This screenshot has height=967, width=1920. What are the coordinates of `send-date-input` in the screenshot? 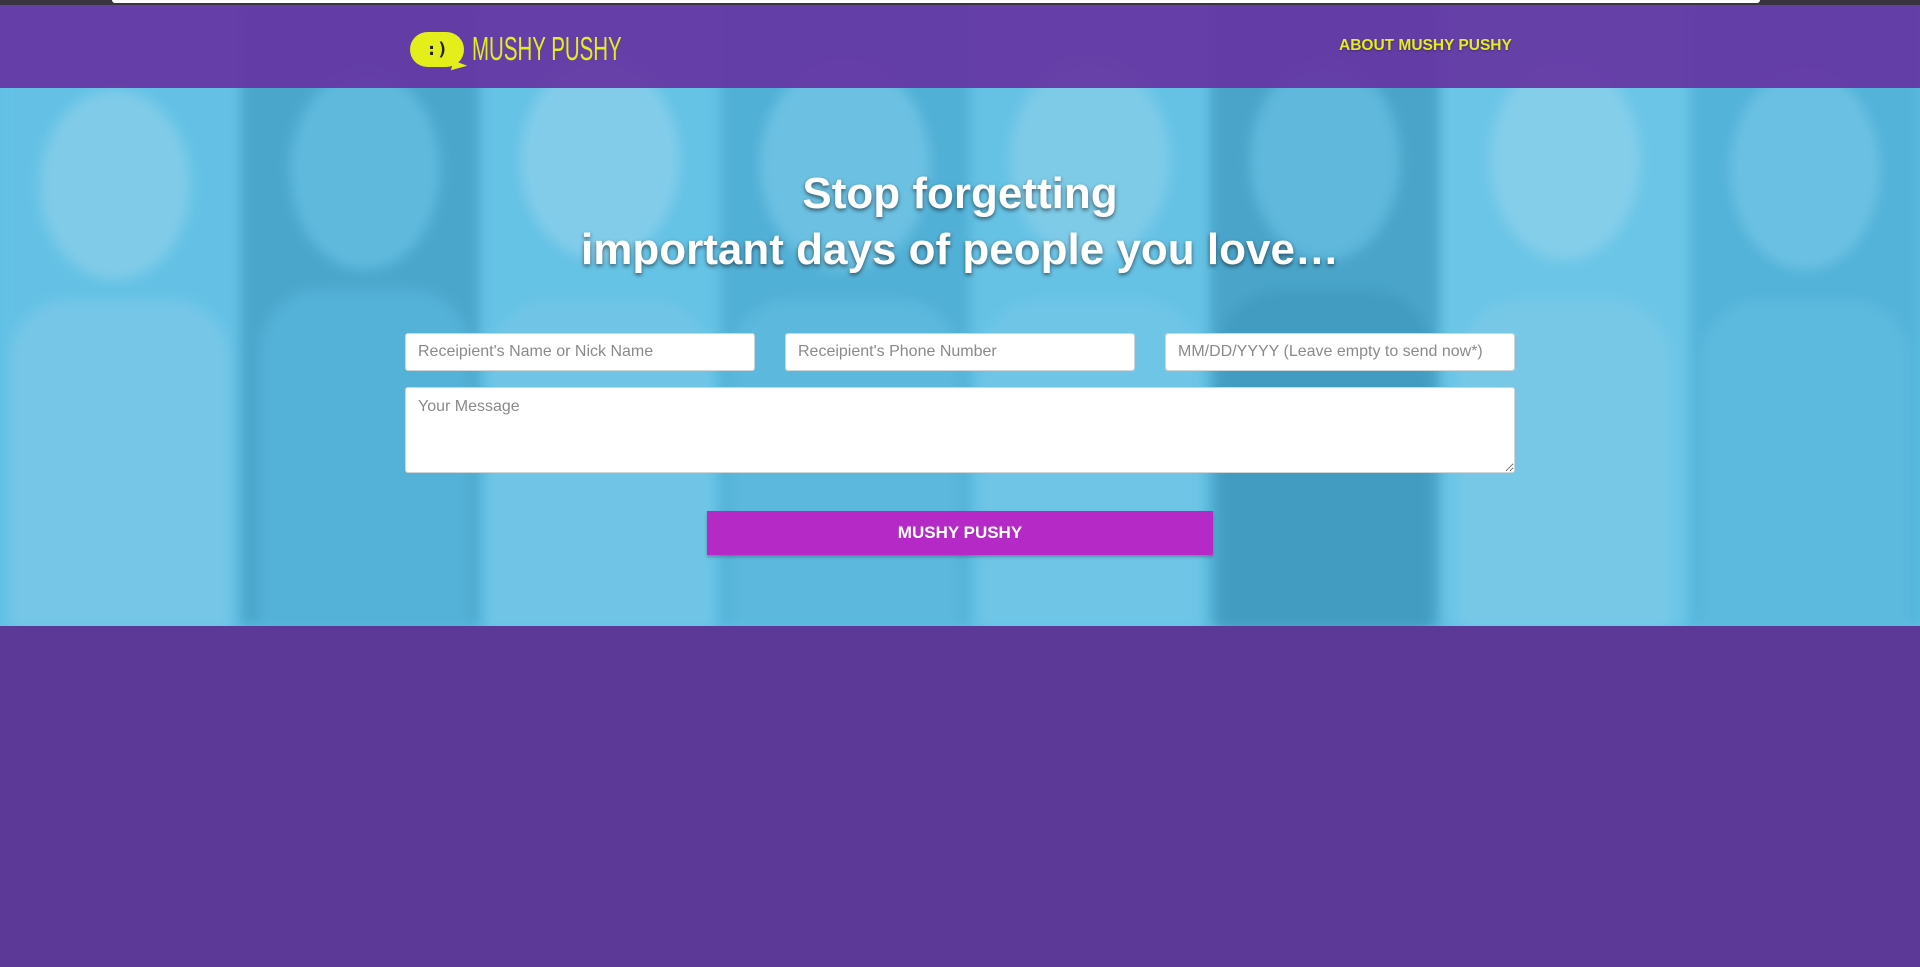 It's located at (1340, 352).